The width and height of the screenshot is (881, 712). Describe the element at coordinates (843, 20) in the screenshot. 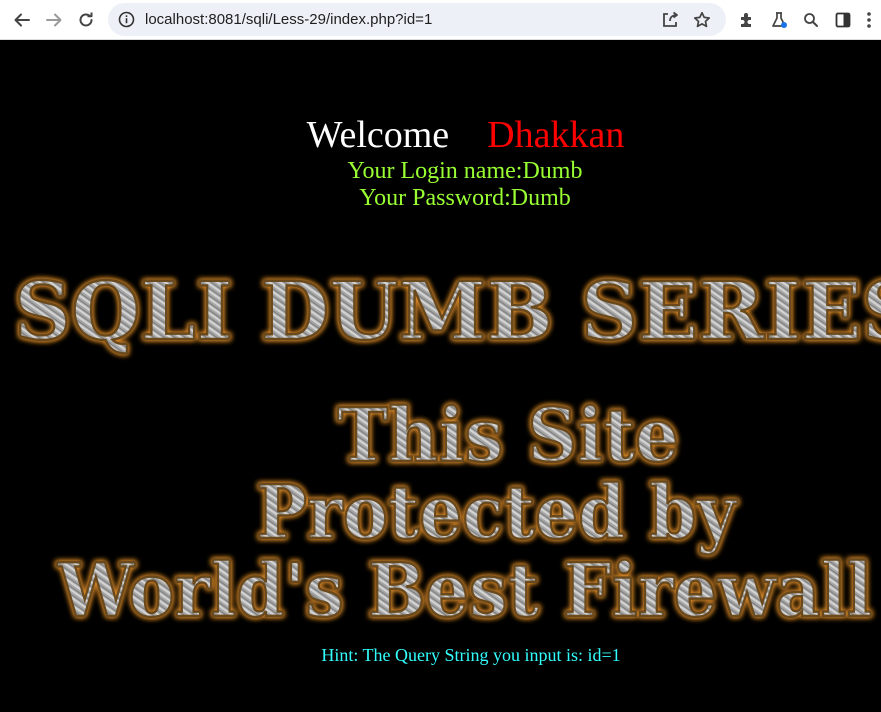

I see `side-panel-icon` at that location.